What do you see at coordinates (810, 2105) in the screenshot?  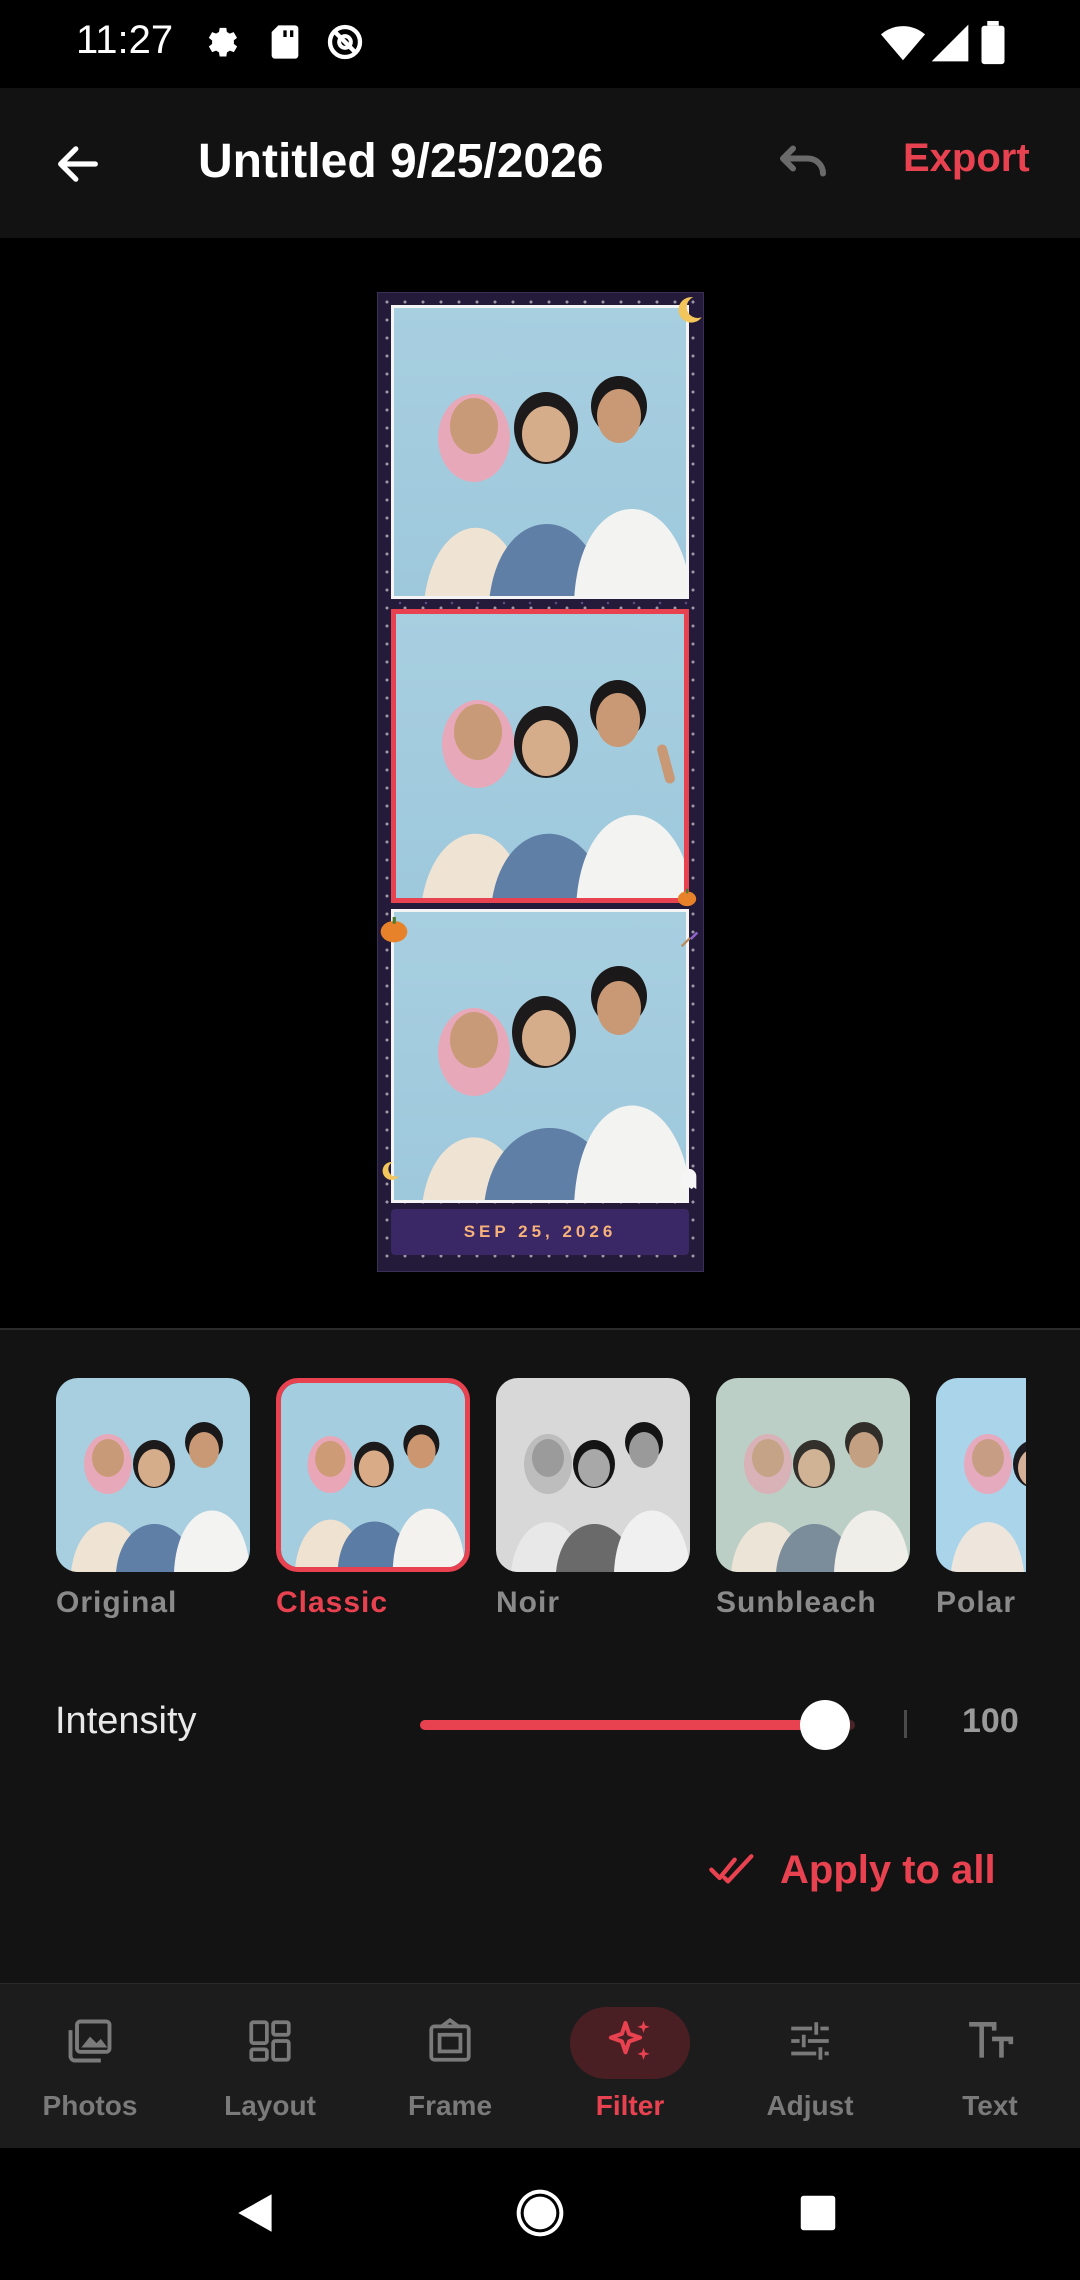 I see `nav-label: Adjust` at bounding box center [810, 2105].